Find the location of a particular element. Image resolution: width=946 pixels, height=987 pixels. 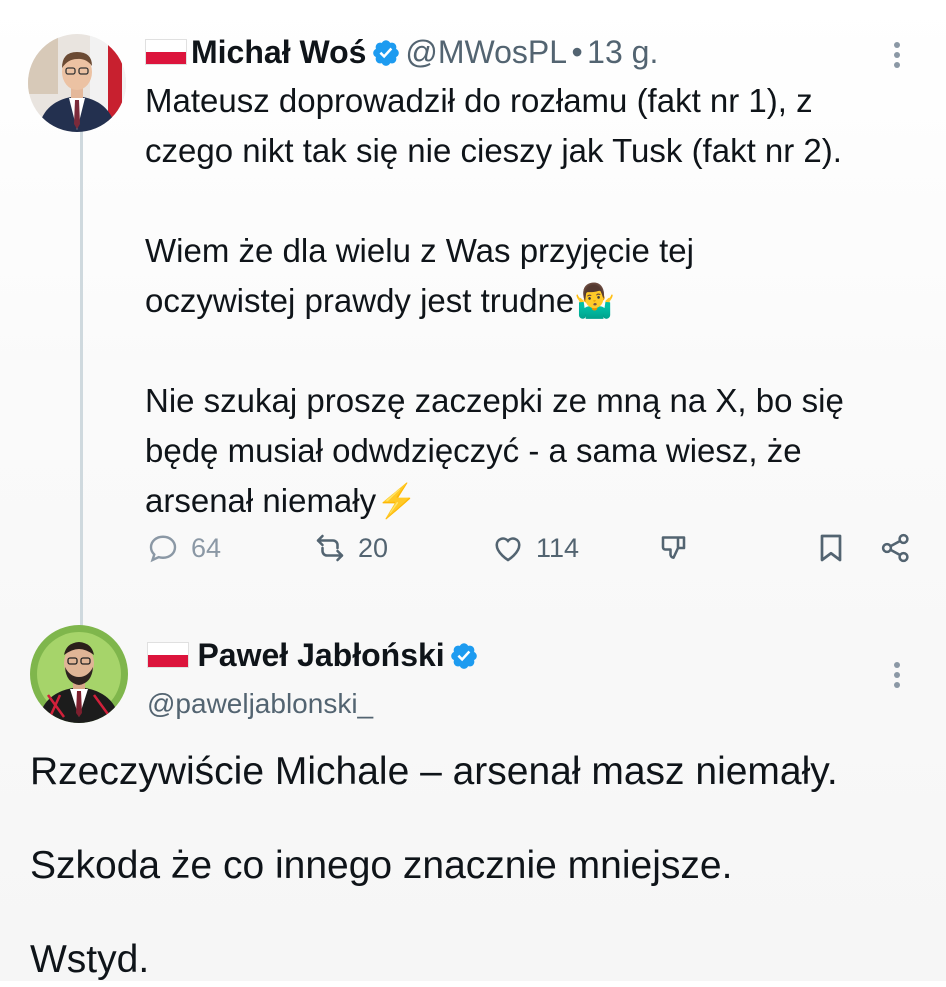

repost-button: 20 is located at coordinates (350, 548).